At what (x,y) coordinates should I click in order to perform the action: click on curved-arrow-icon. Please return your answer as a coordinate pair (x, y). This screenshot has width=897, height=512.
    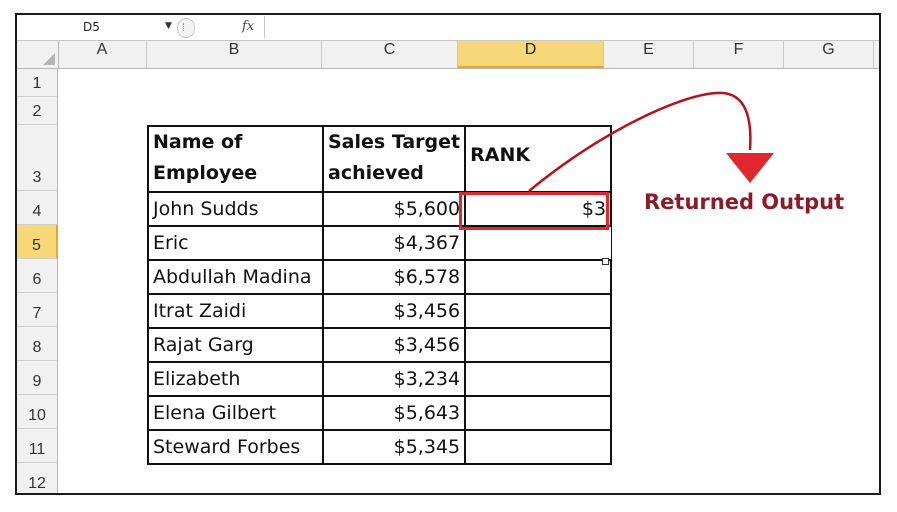
    Looking at the image, I should click on (651, 141).